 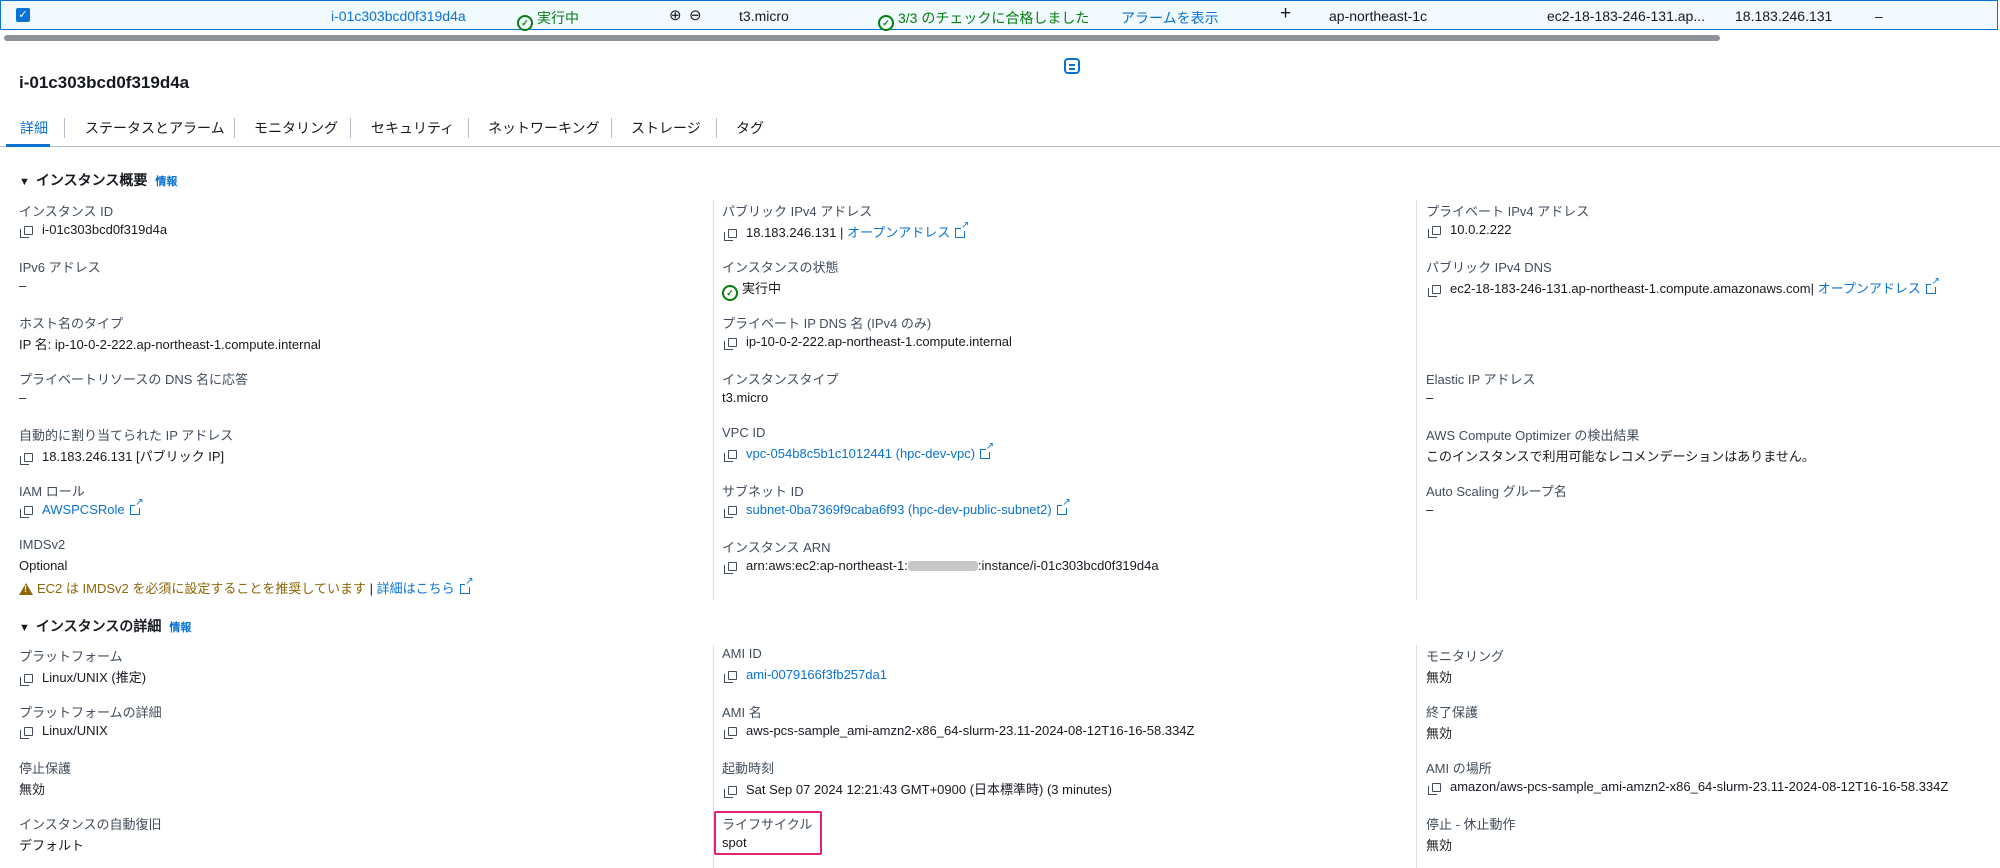 What do you see at coordinates (544, 128) in the screenshot?
I see `tab-networking: ネットワーキング` at bounding box center [544, 128].